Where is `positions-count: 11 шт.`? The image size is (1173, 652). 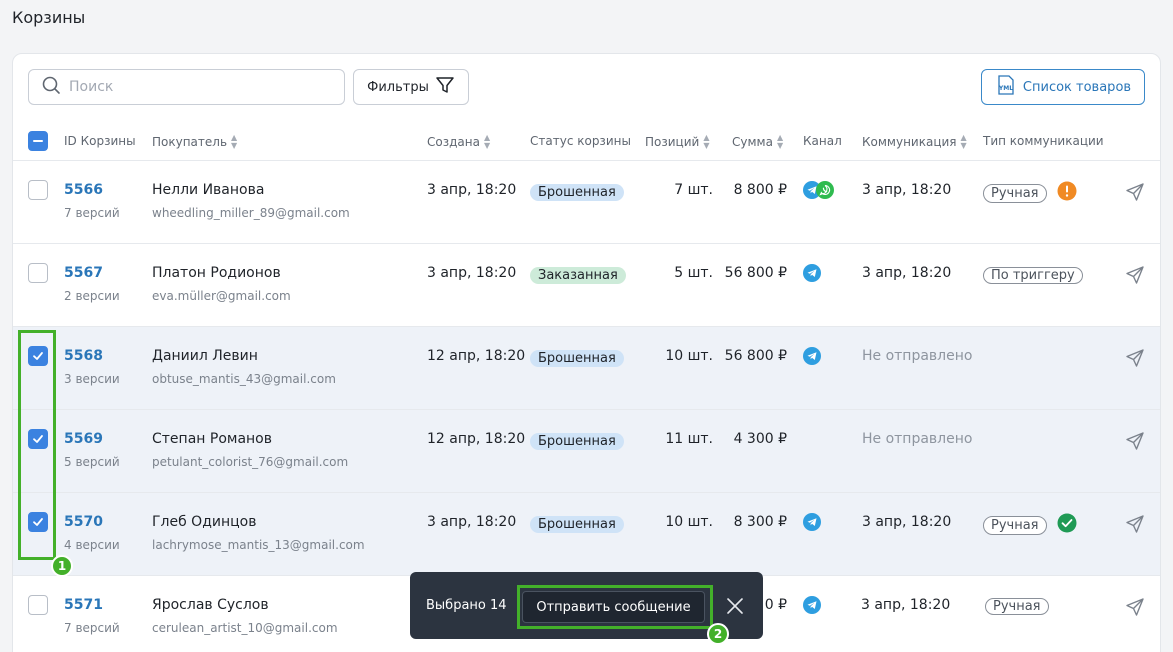 positions-count: 11 шт. is located at coordinates (689, 439).